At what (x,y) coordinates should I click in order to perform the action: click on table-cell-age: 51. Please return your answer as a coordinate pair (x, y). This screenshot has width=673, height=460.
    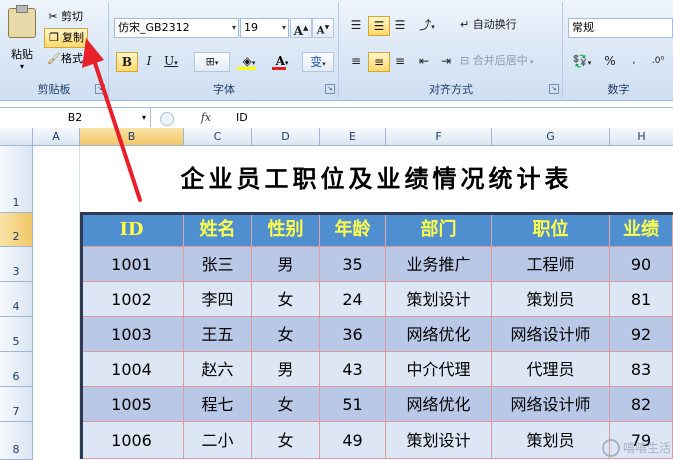
    Looking at the image, I should click on (353, 404).